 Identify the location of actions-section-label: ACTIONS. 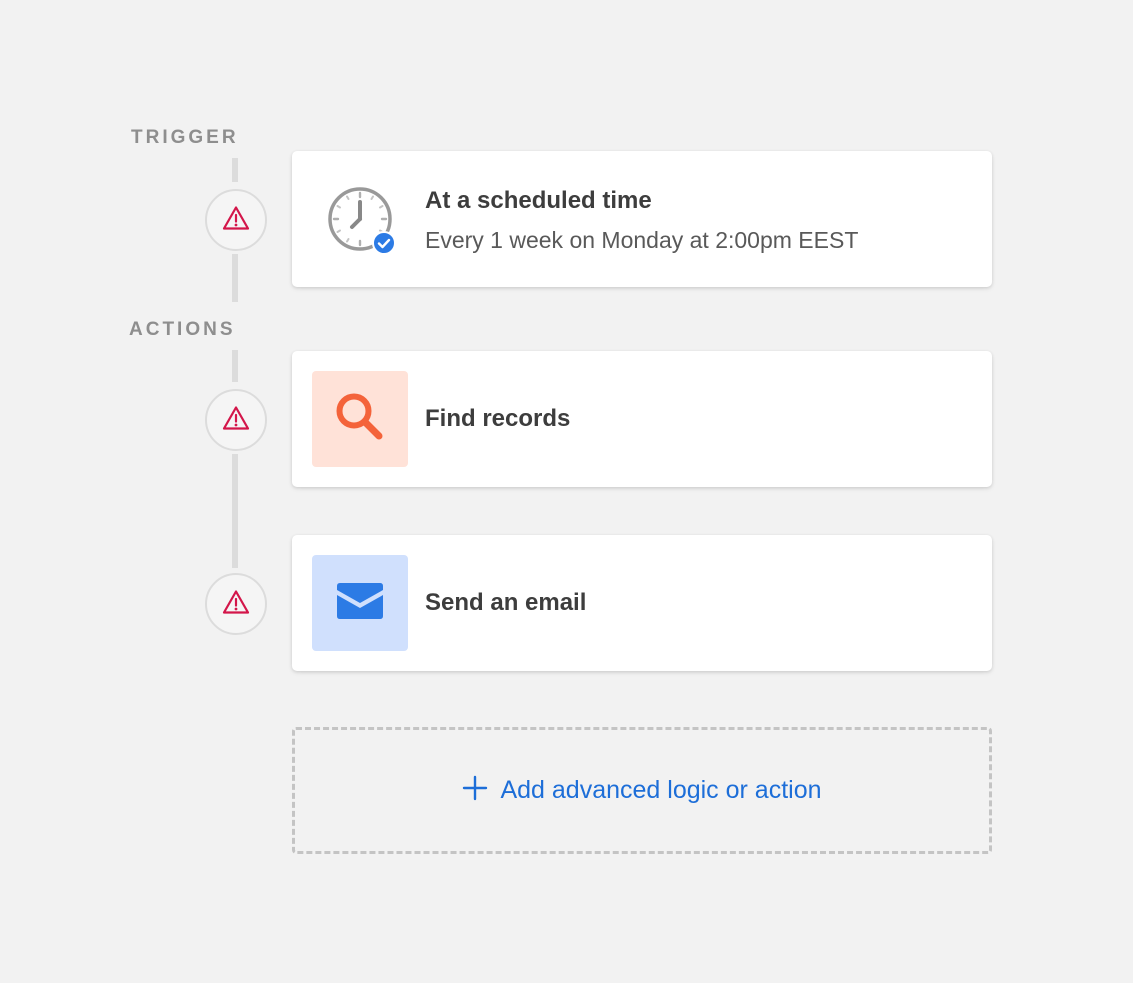
(182, 329).